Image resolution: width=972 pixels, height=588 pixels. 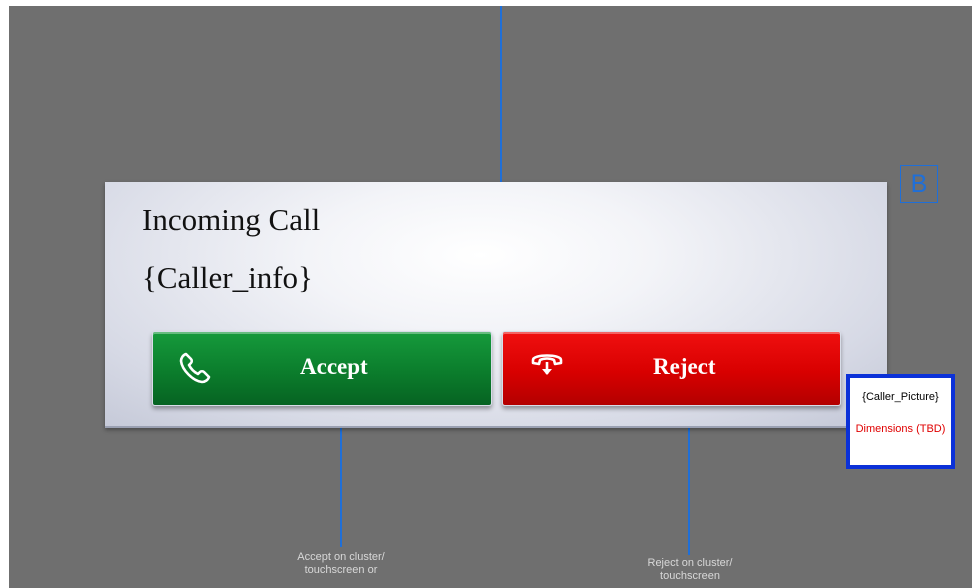 What do you see at coordinates (341, 478) in the screenshot?
I see `accept-connector-line` at bounding box center [341, 478].